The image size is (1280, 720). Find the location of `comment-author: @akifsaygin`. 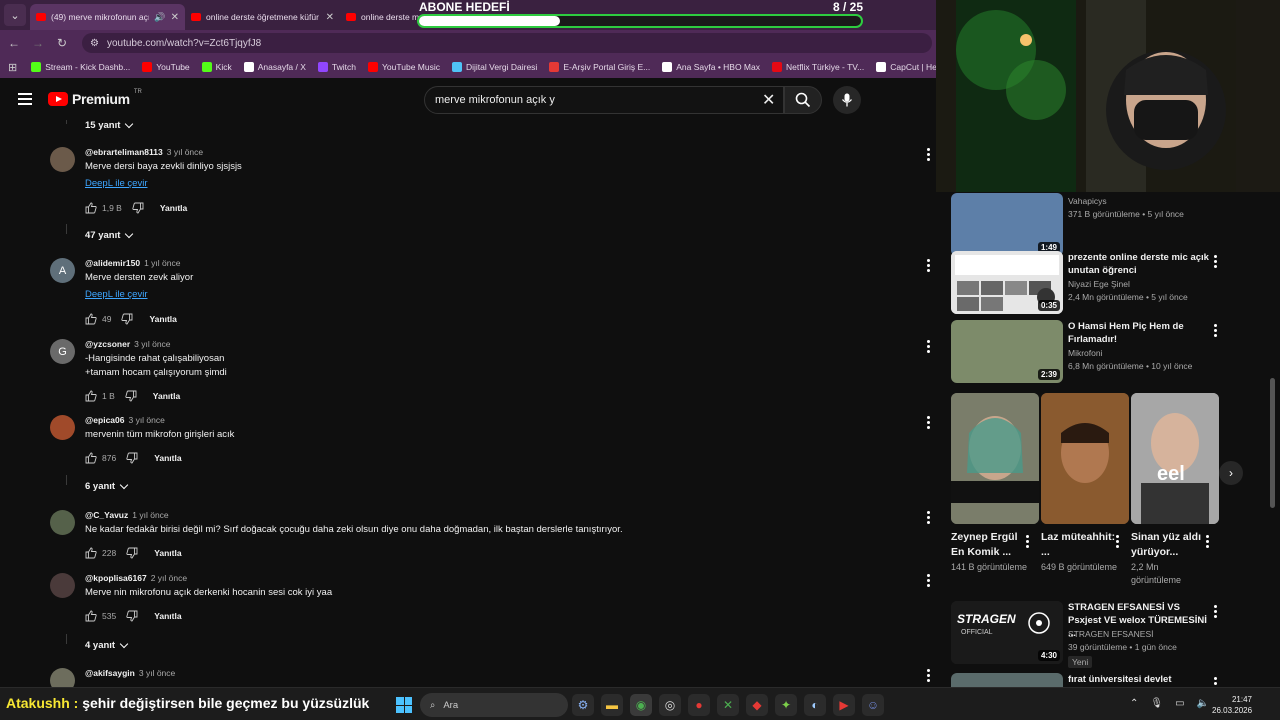

comment-author: @akifsaygin is located at coordinates (110, 673).